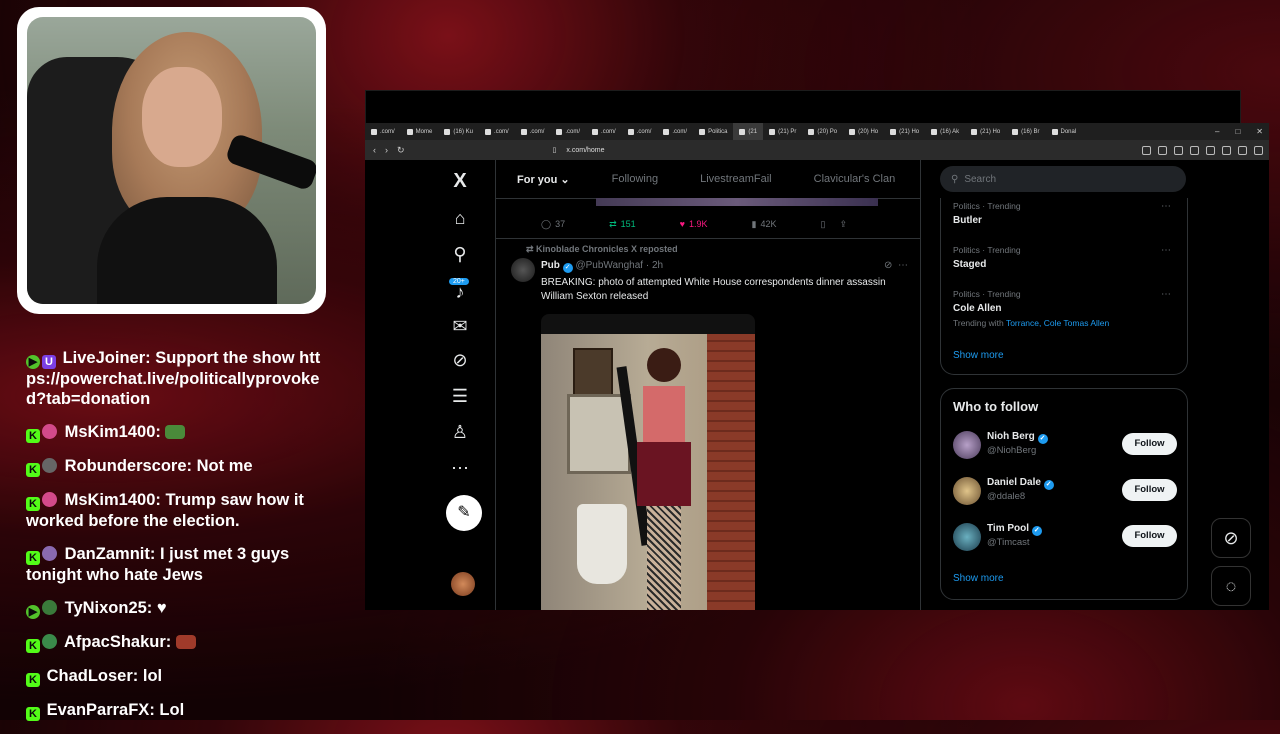 The width and height of the screenshot is (1280, 734). Describe the element at coordinates (460, 435) in the screenshot. I see `profile-icon: ♙` at that location.